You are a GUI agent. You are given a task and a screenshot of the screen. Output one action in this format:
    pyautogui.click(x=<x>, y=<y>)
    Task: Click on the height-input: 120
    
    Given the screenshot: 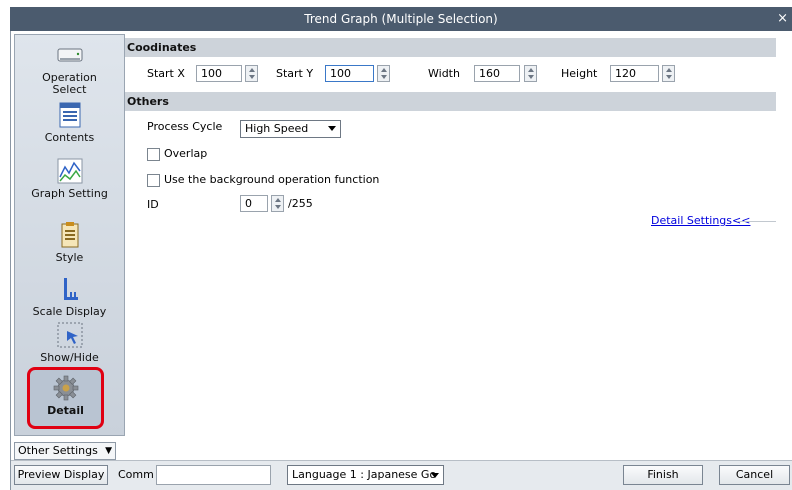 What is the action you would take?
    pyautogui.click(x=634, y=73)
    